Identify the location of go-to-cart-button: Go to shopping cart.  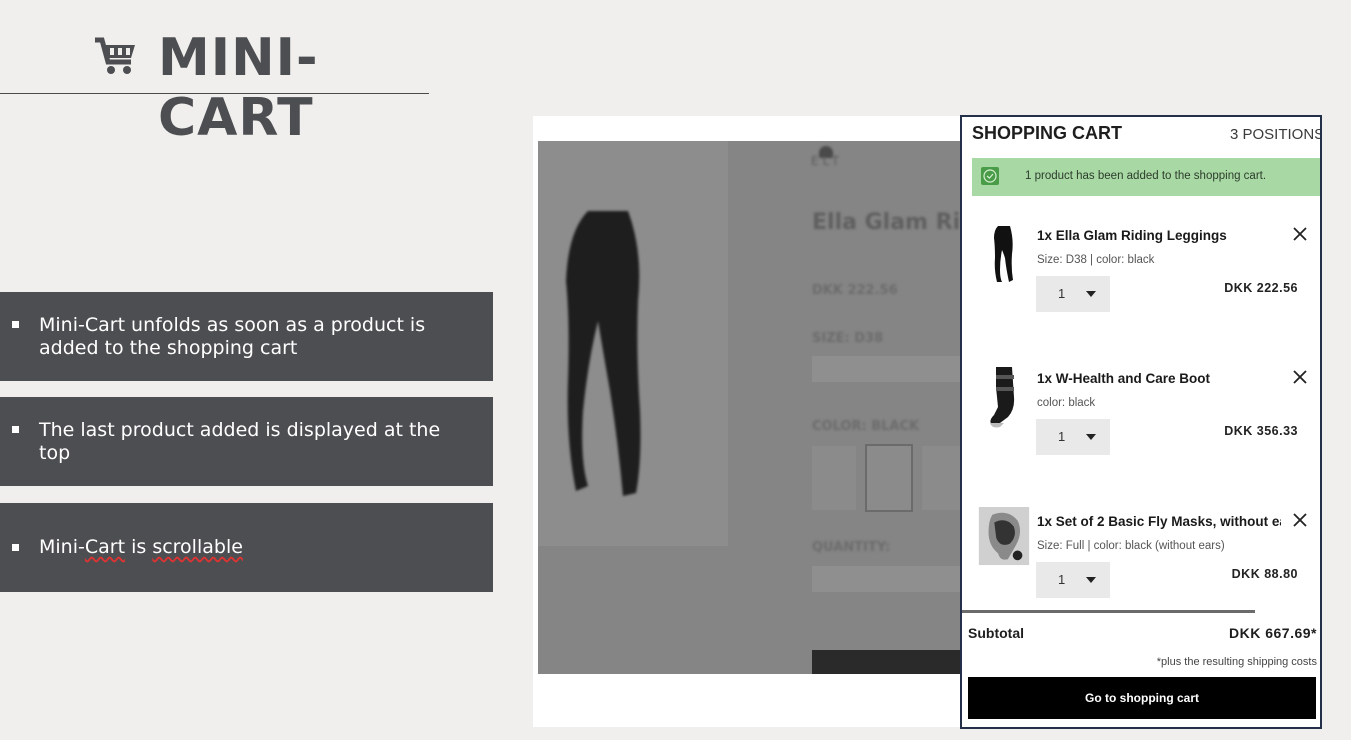
(1142, 698).